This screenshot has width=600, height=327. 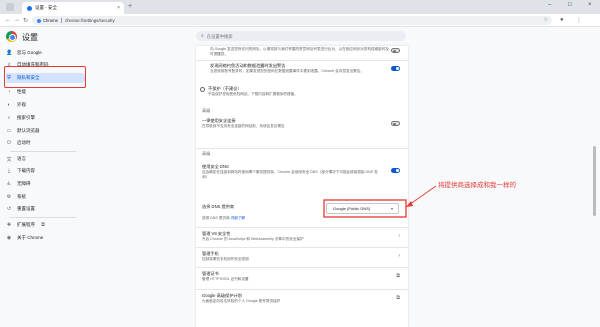 I want to click on tab-search-icon, so click(x=10, y=7).